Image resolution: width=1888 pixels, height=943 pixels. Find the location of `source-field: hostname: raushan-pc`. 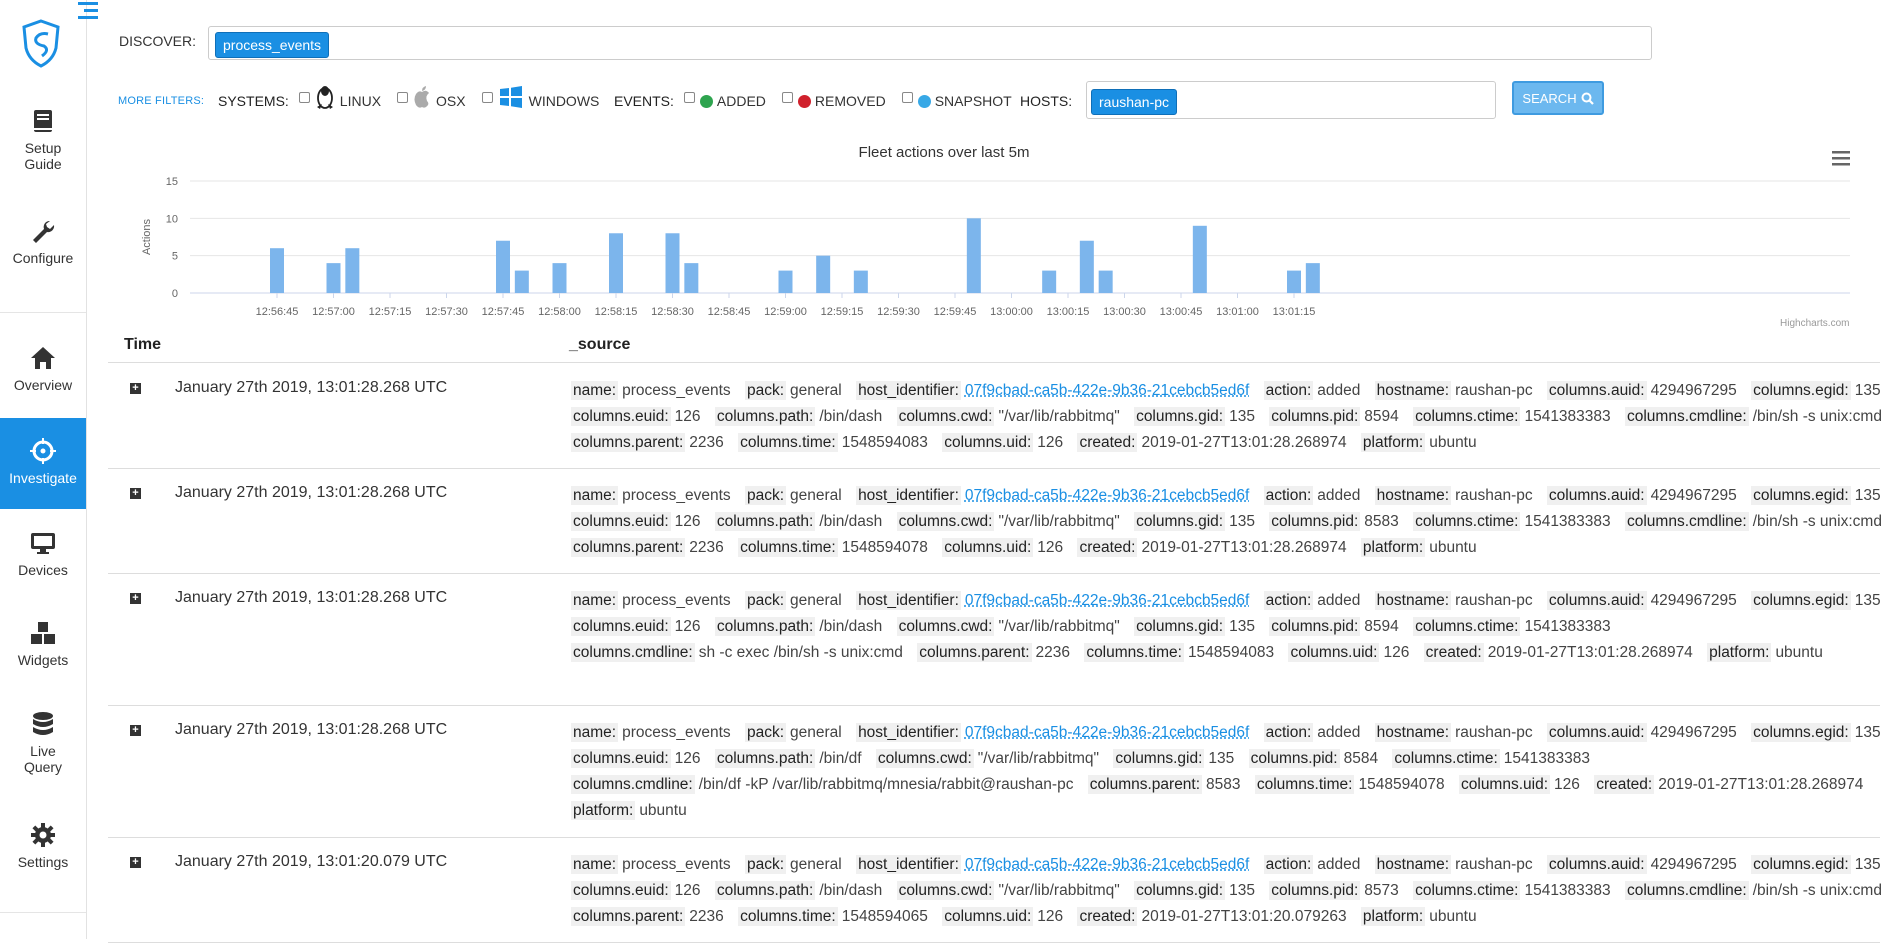

source-field: hostname: raushan-pc is located at coordinates (1453, 495).